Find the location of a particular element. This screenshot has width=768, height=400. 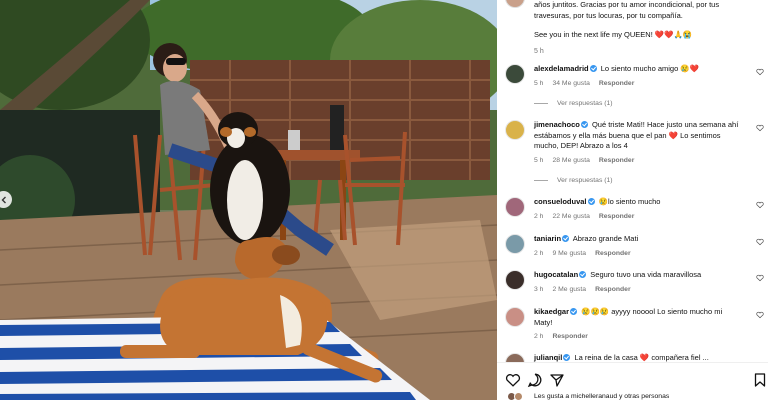

comment-likes: 9 Me gusta is located at coordinates (569, 253).